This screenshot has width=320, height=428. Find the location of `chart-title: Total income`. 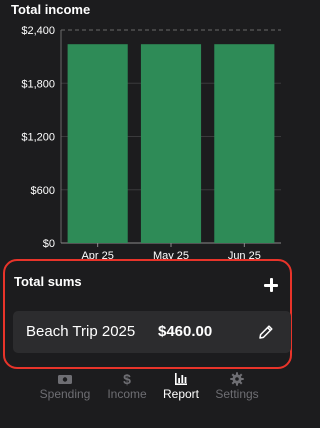

chart-title: Total income is located at coordinates (51, 9).